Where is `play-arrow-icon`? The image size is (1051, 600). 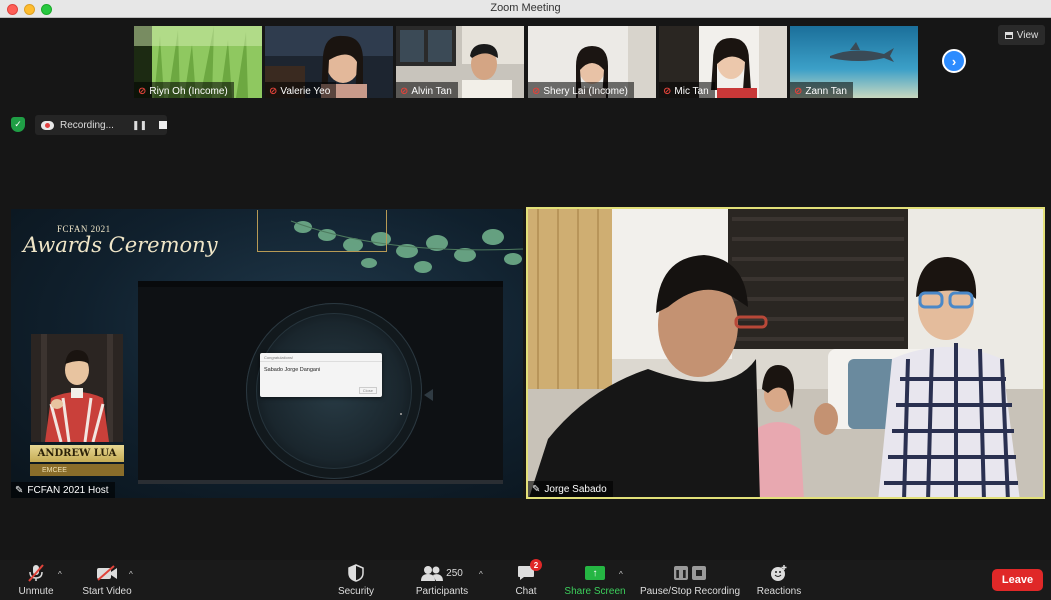 play-arrow-icon is located at coordinates (428, 395).